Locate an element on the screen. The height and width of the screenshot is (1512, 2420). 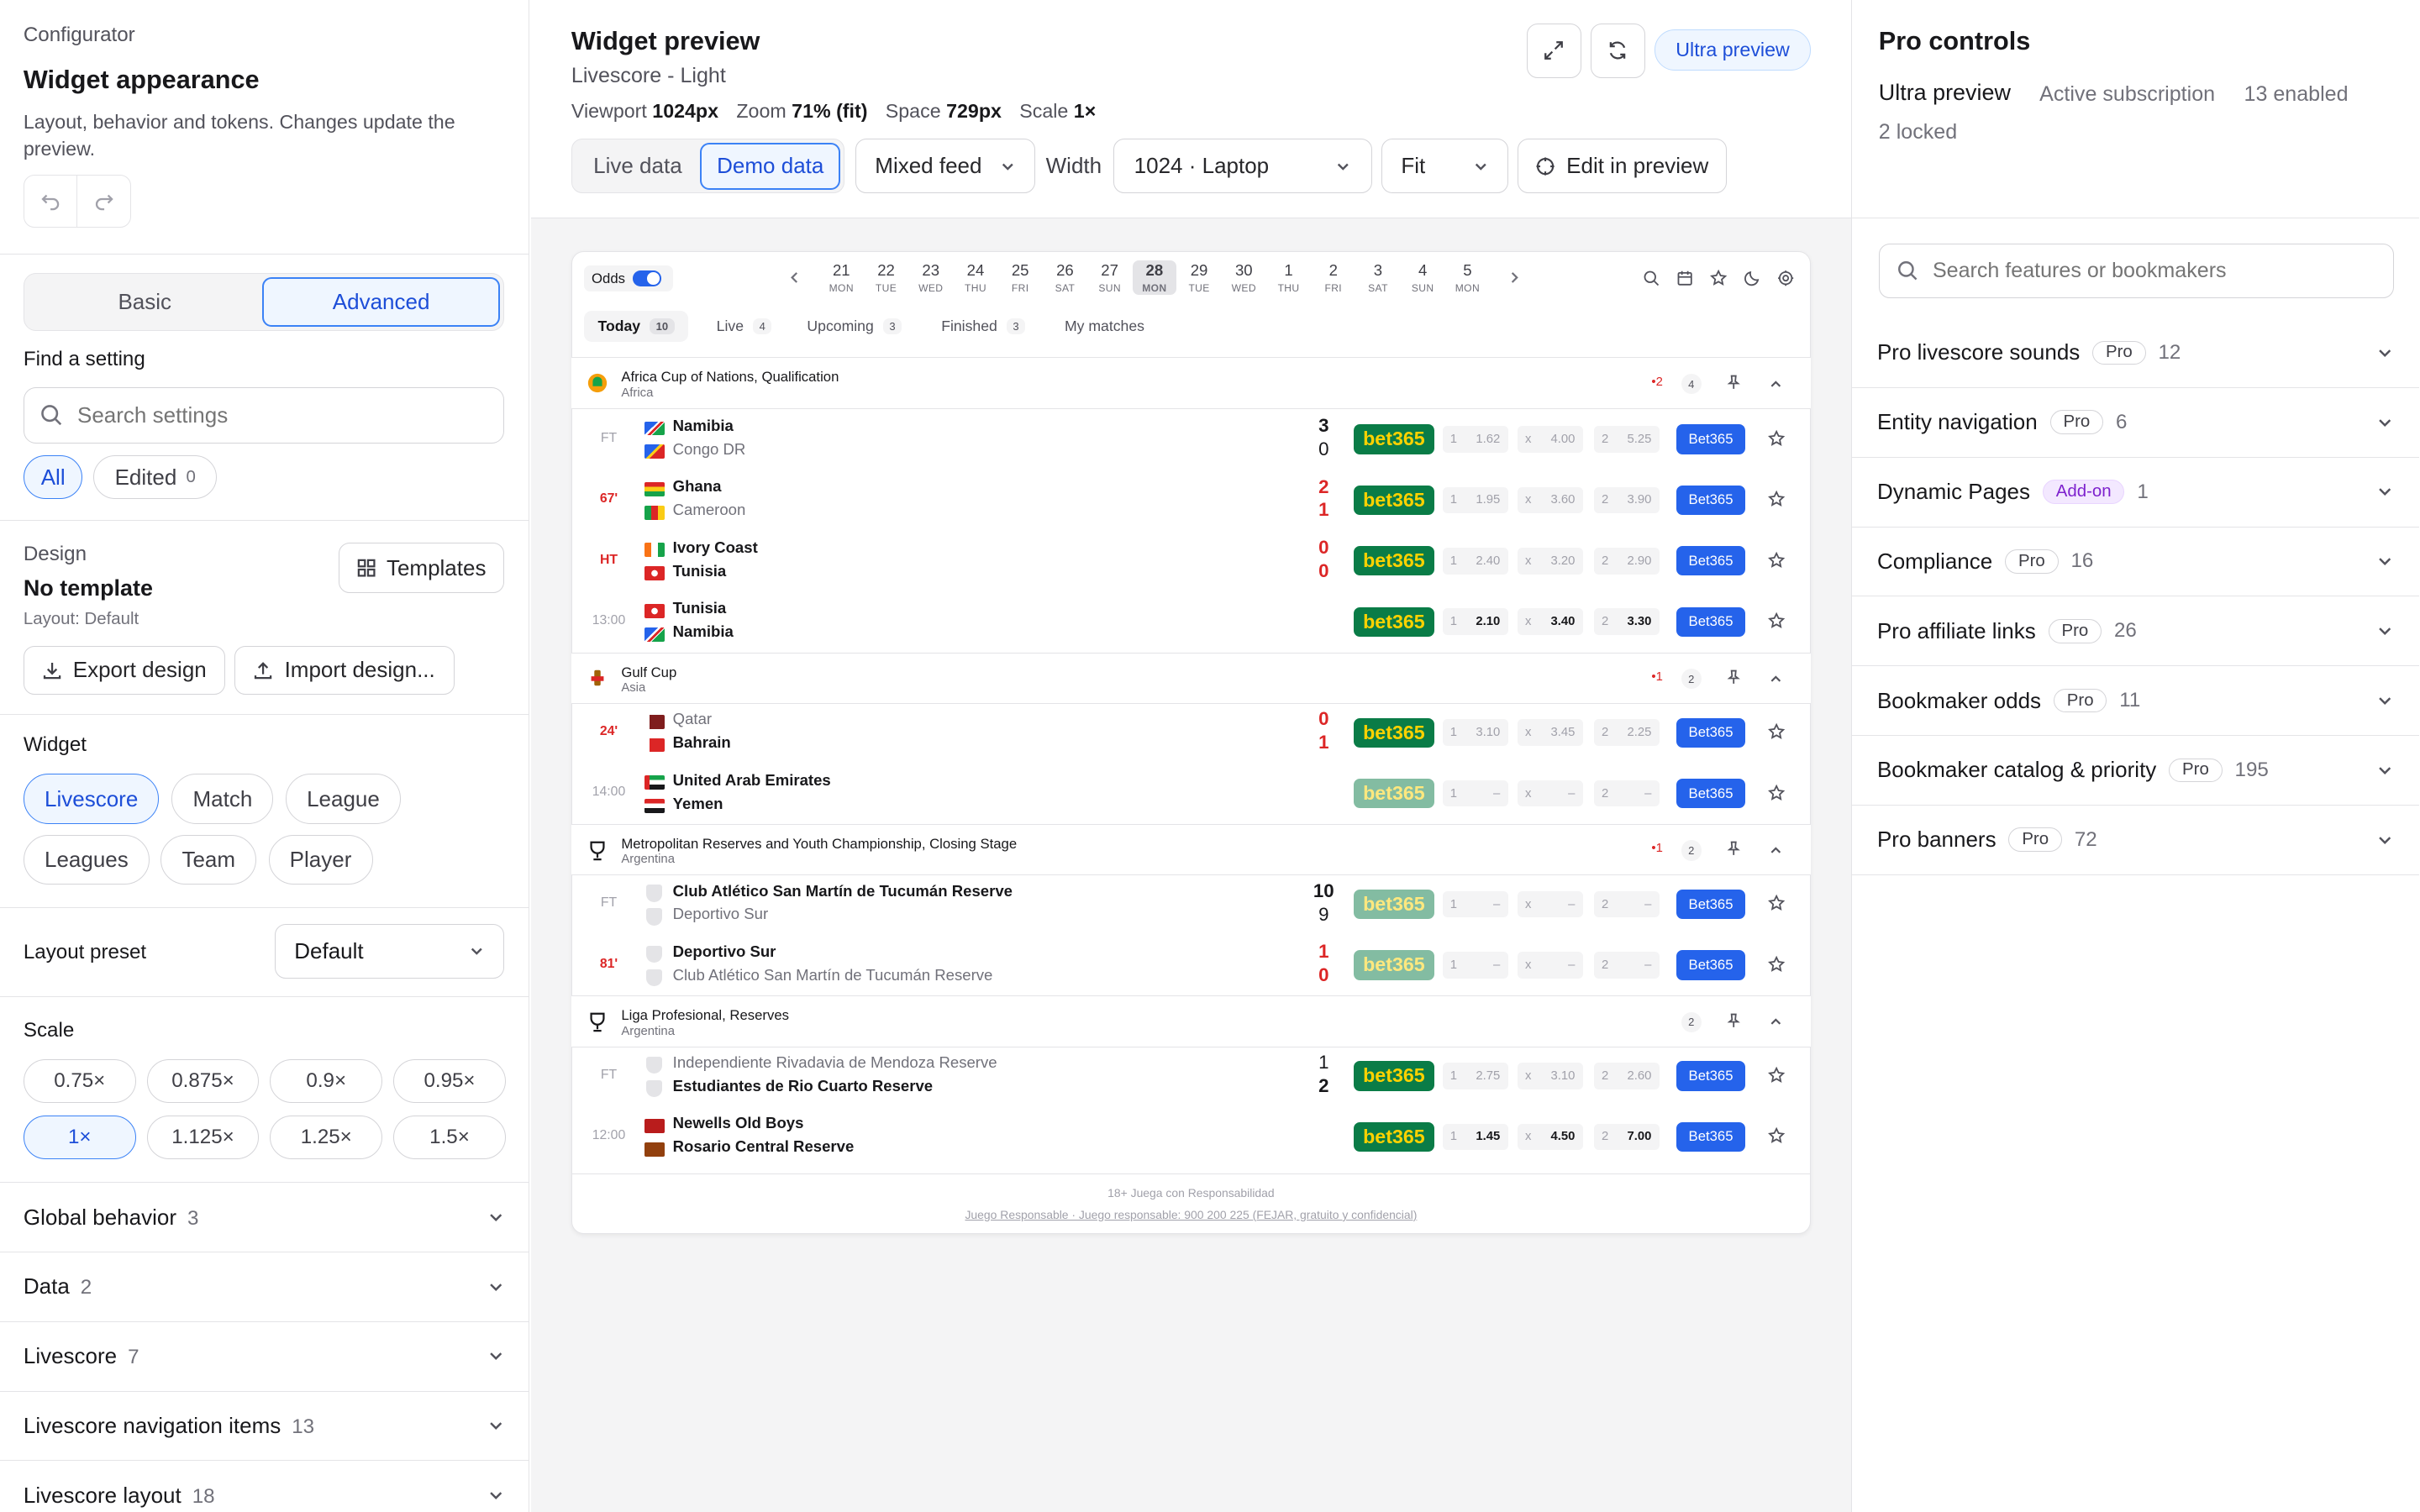
tab-today: Today 10 is located at coordinates (636, 326).